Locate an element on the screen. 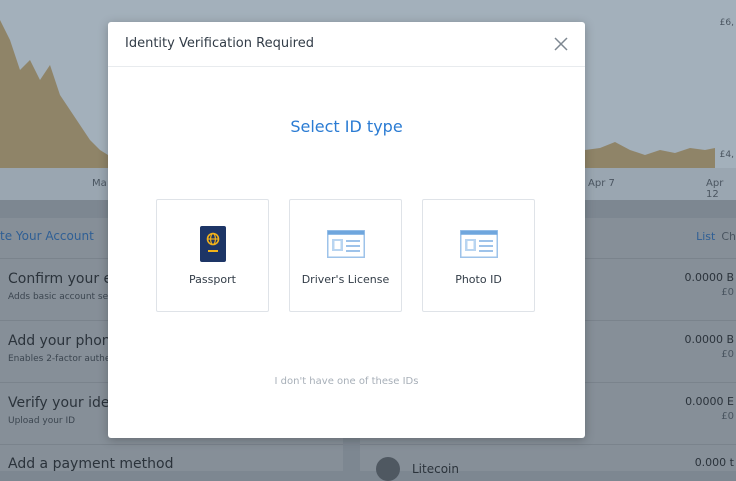  passport-label: Passport is located at coordinates (212, 279).